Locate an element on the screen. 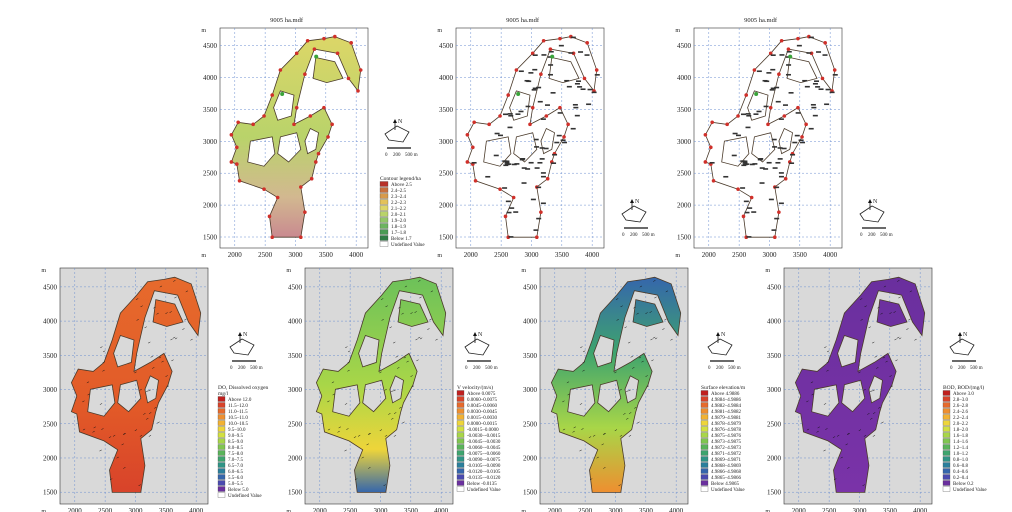 The height and width of the screenshot is (512, 1012). bottom-3-ytick-2500: 2500 is located at coordinates (530, 424).